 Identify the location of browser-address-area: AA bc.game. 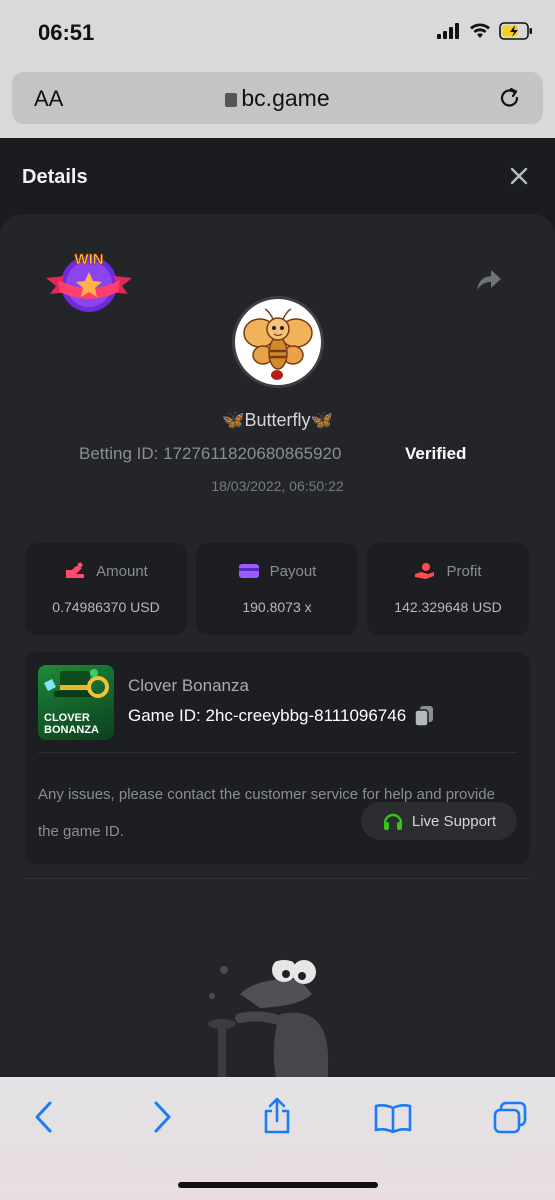
(277, 100).